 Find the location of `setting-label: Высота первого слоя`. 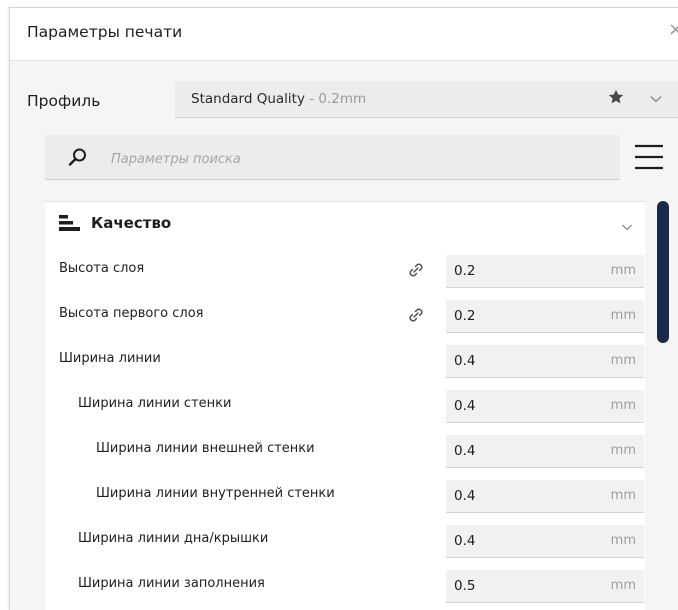

setting-label: Высота первого слоя is located at coordinates (131, 313).